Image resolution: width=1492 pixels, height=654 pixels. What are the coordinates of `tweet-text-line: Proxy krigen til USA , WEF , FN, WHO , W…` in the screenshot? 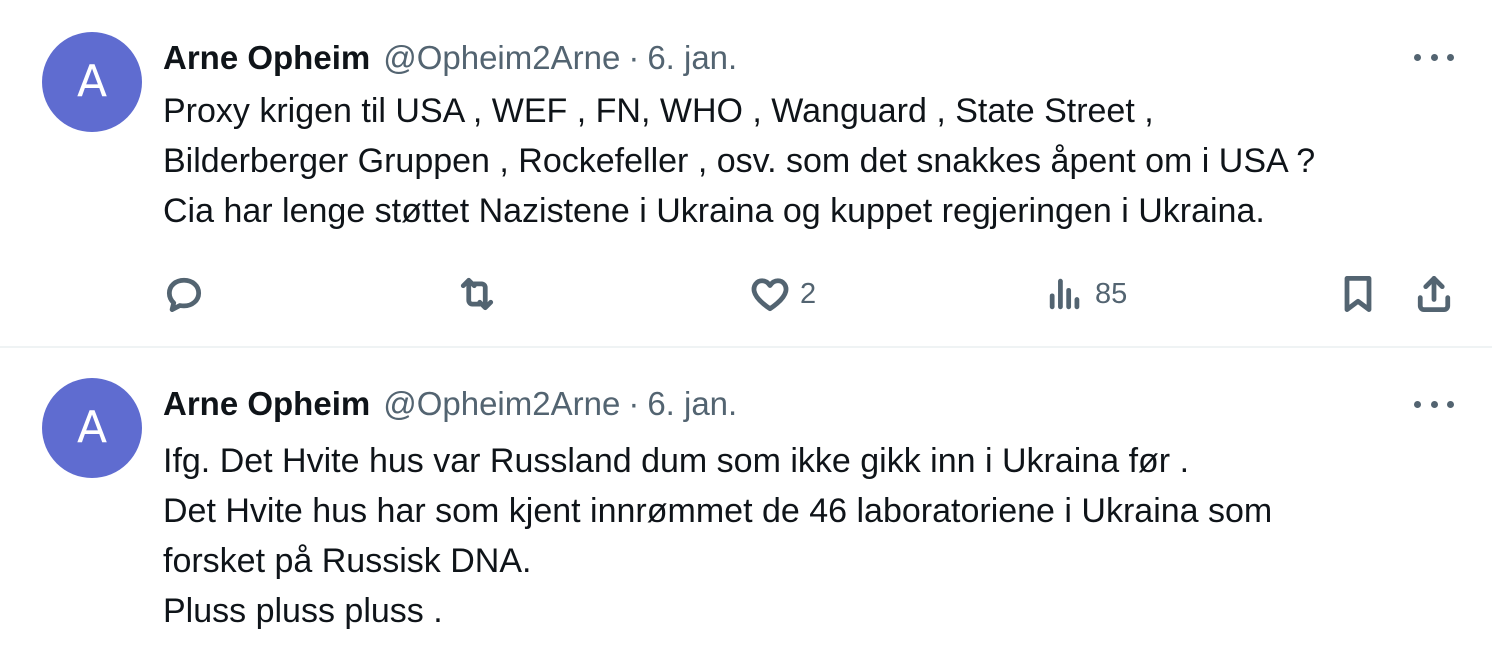 It's located at (658, 111).